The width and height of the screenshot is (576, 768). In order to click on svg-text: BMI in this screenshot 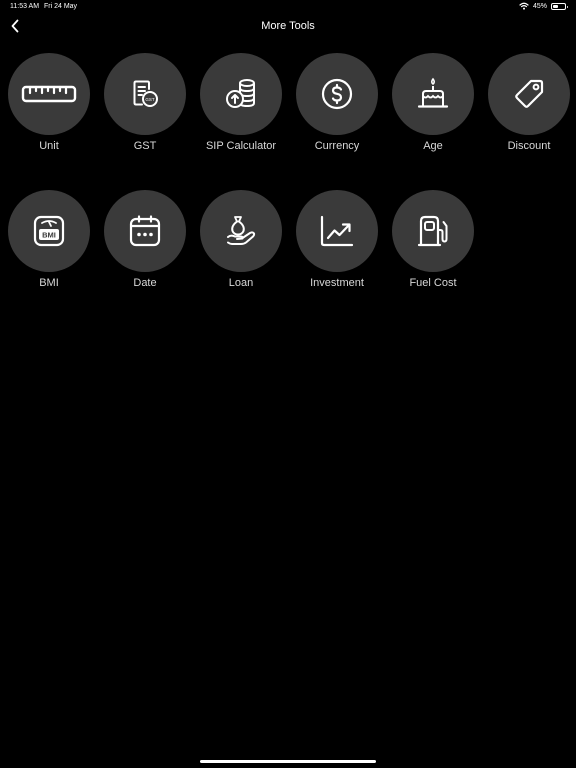, I will do `click(49, 235)`.